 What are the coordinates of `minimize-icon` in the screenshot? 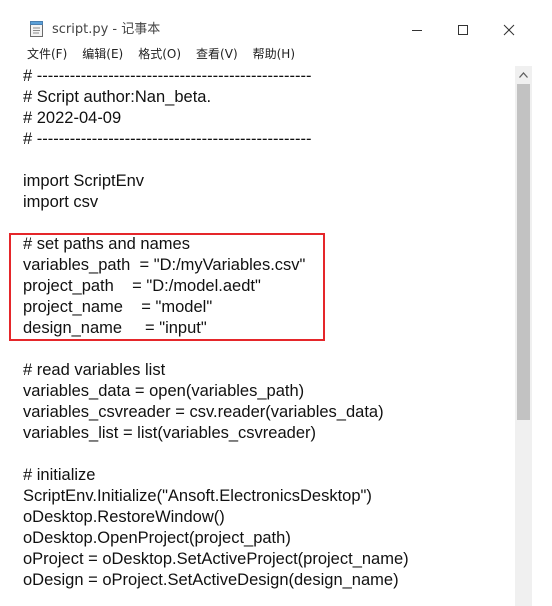 It's located at (417, 30).